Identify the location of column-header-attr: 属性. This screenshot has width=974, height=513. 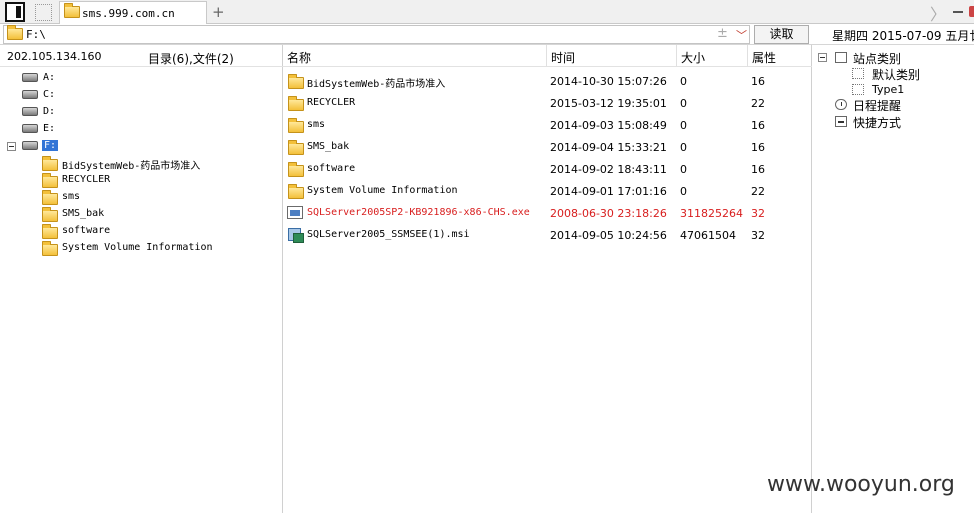
(780, 56).